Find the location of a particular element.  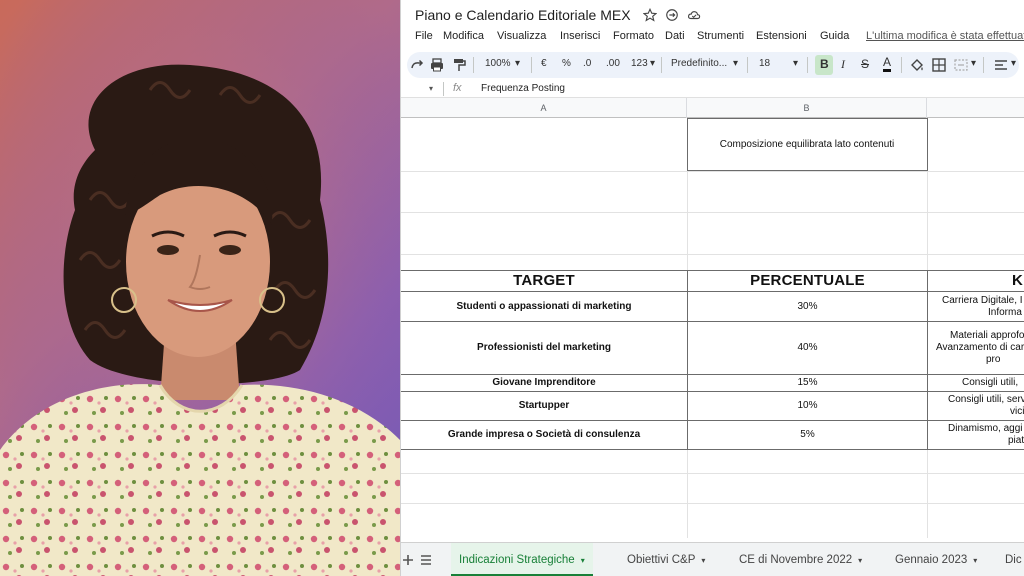

table-row-keyword: Consigli utili, is located at coordinates (976, 383).